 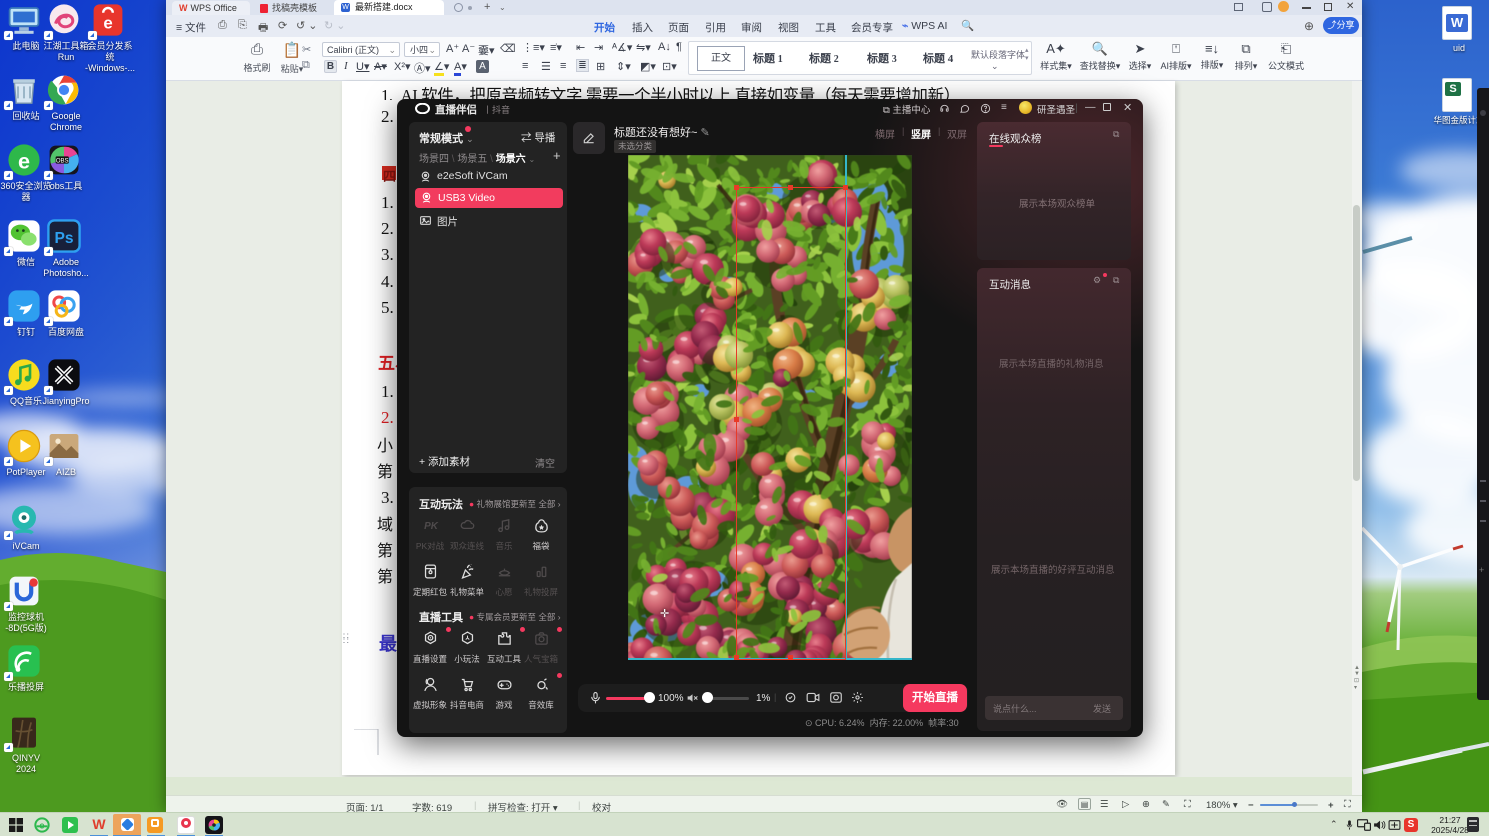 What do you see at coordinates (63, 238) in the screenshot?
I see `svg-text: Ps` at bounding box center [63, 238].